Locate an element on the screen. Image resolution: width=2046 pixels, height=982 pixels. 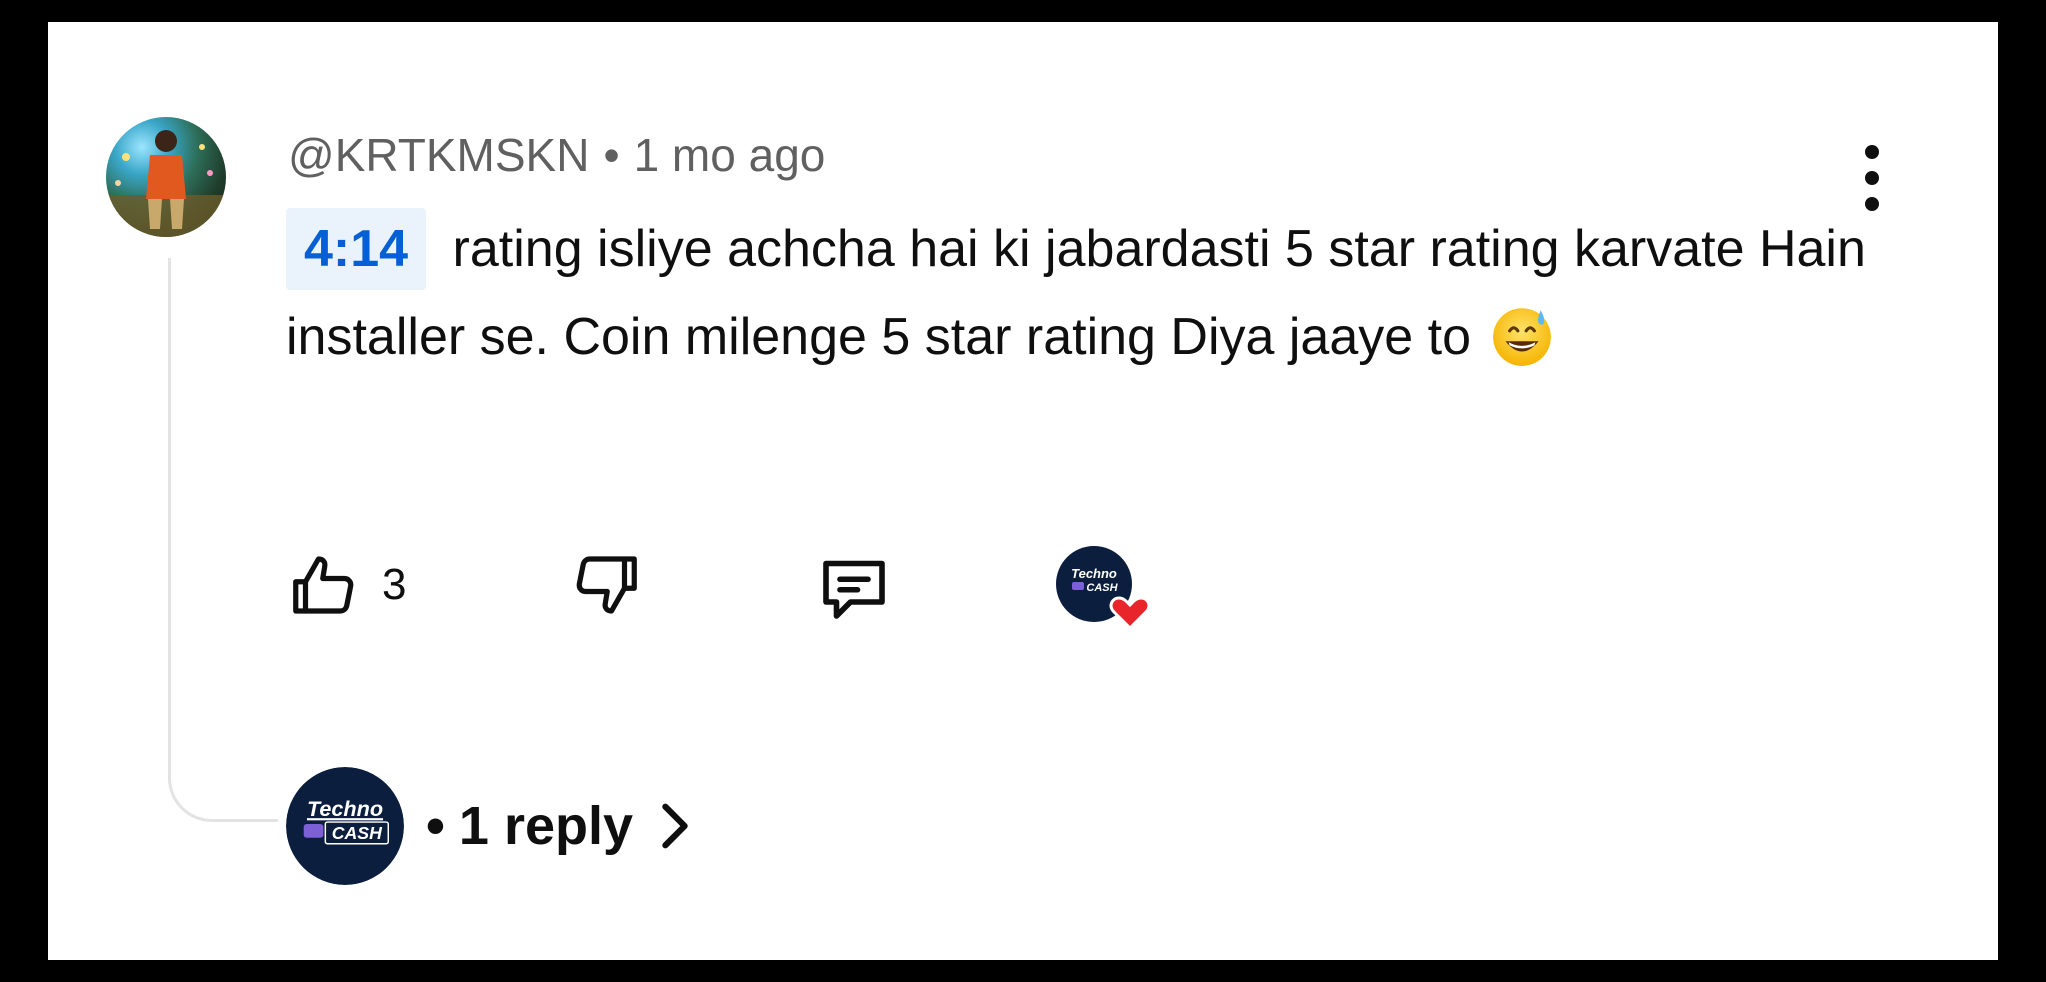
thumbs-down-icon is located at coordinates (606, 585).